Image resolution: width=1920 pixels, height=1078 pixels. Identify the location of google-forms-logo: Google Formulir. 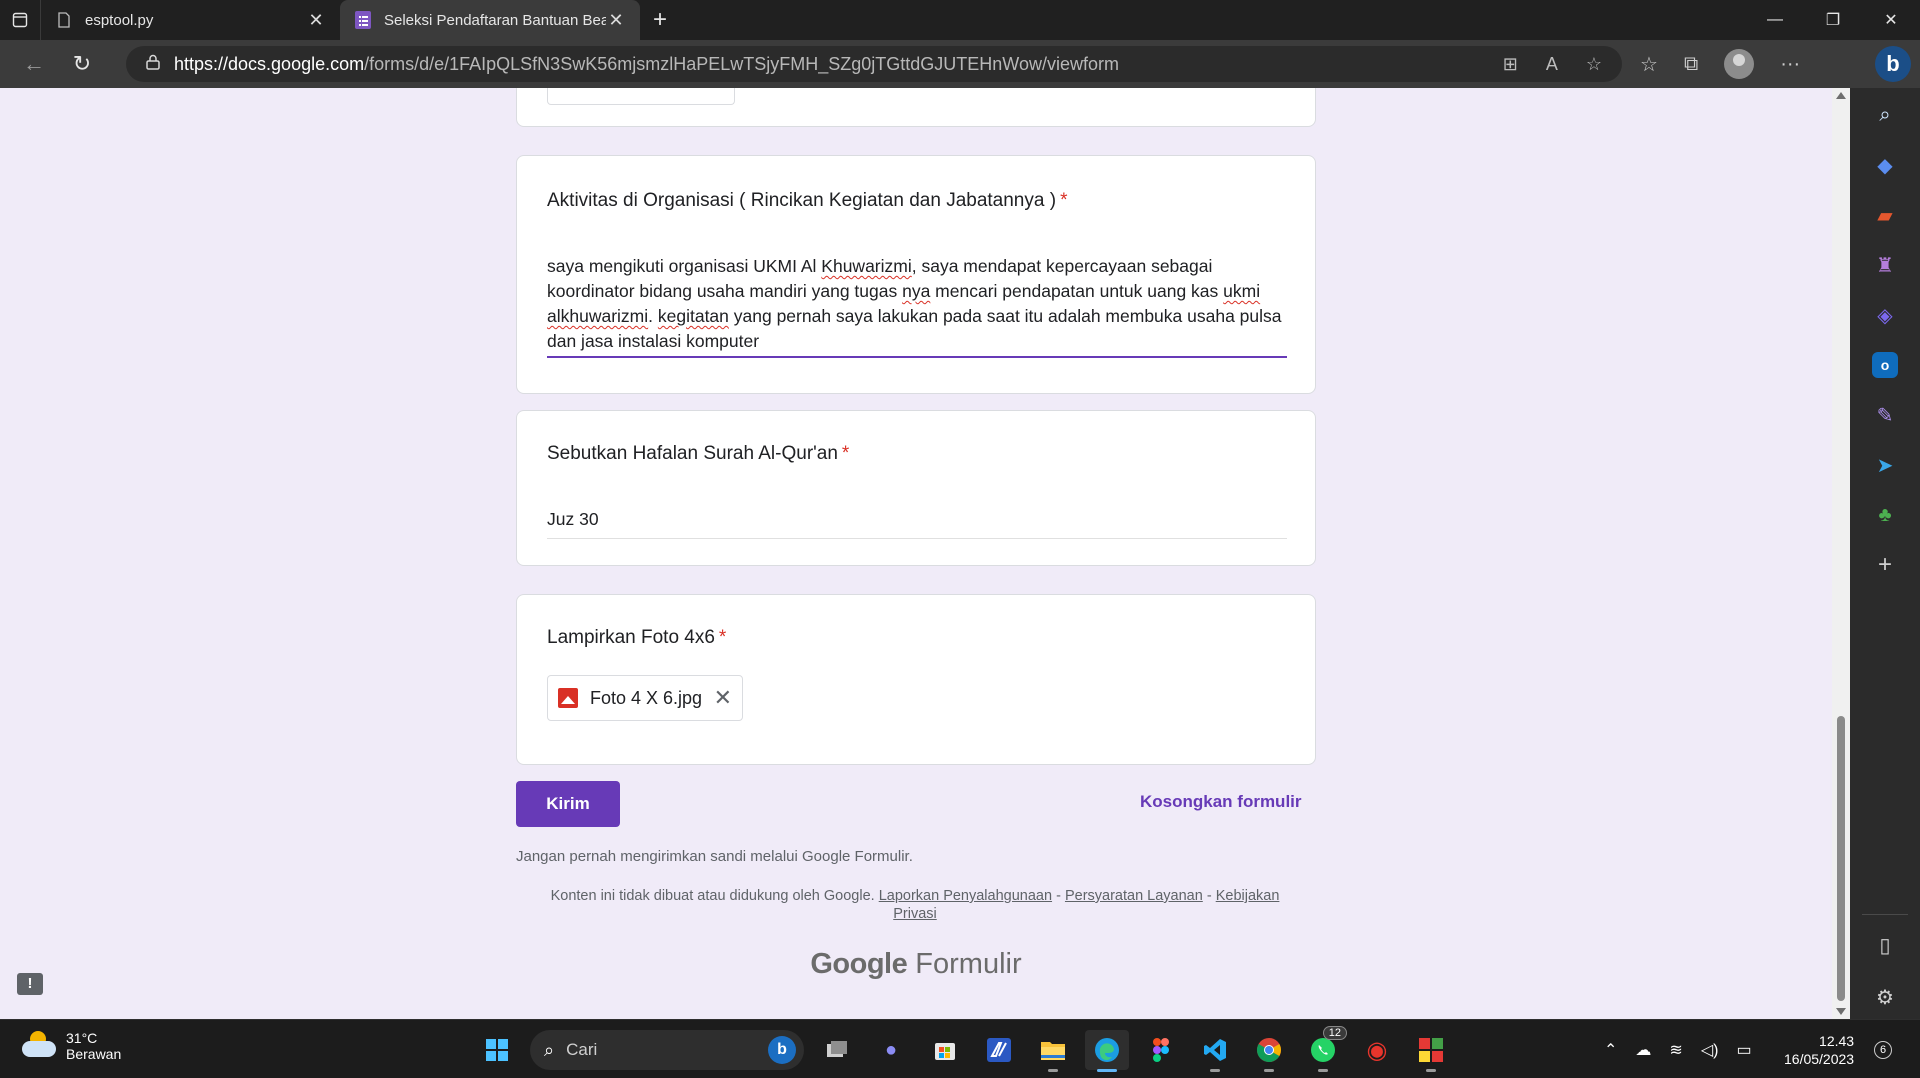
(916, 964).